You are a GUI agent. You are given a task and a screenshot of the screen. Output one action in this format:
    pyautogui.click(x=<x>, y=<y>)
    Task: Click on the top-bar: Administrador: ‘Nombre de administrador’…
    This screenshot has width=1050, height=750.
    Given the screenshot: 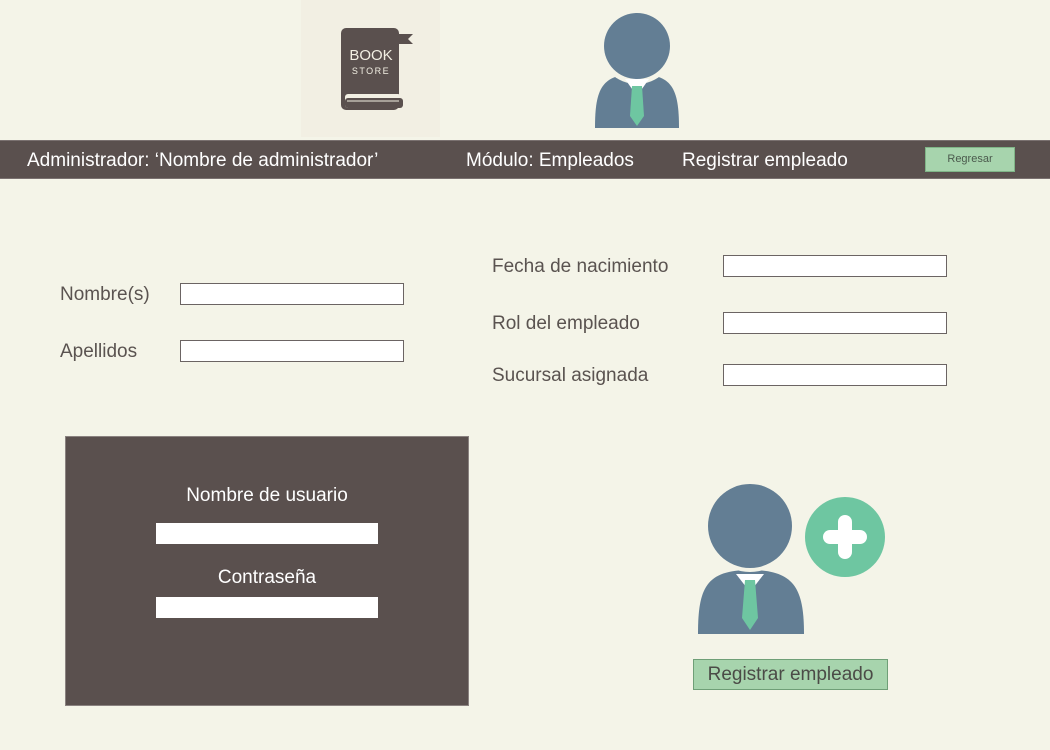 What is the action you would take?
    pyautogui.click(x=525, y=159)
    